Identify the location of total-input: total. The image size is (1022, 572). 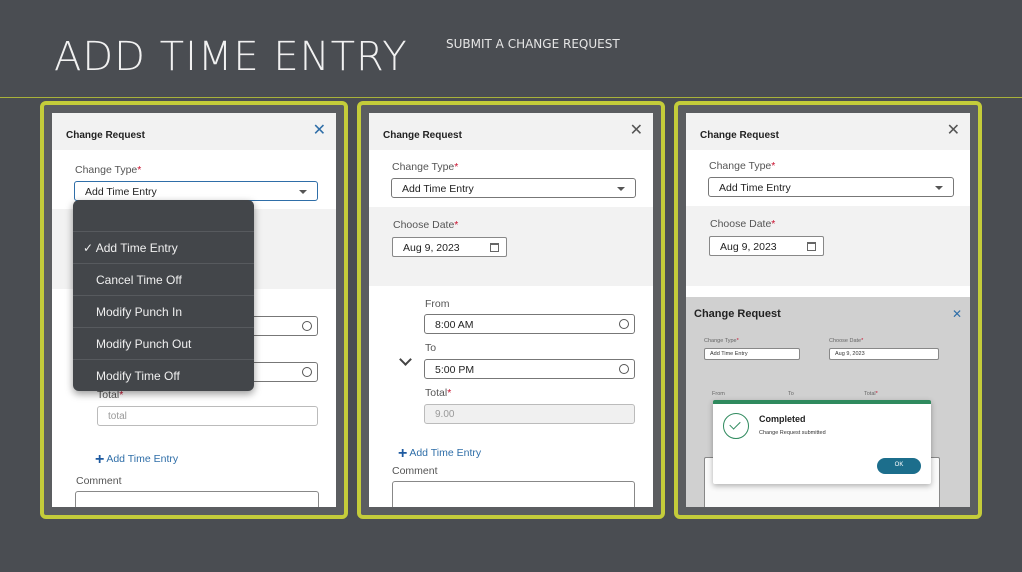
(207, 416).